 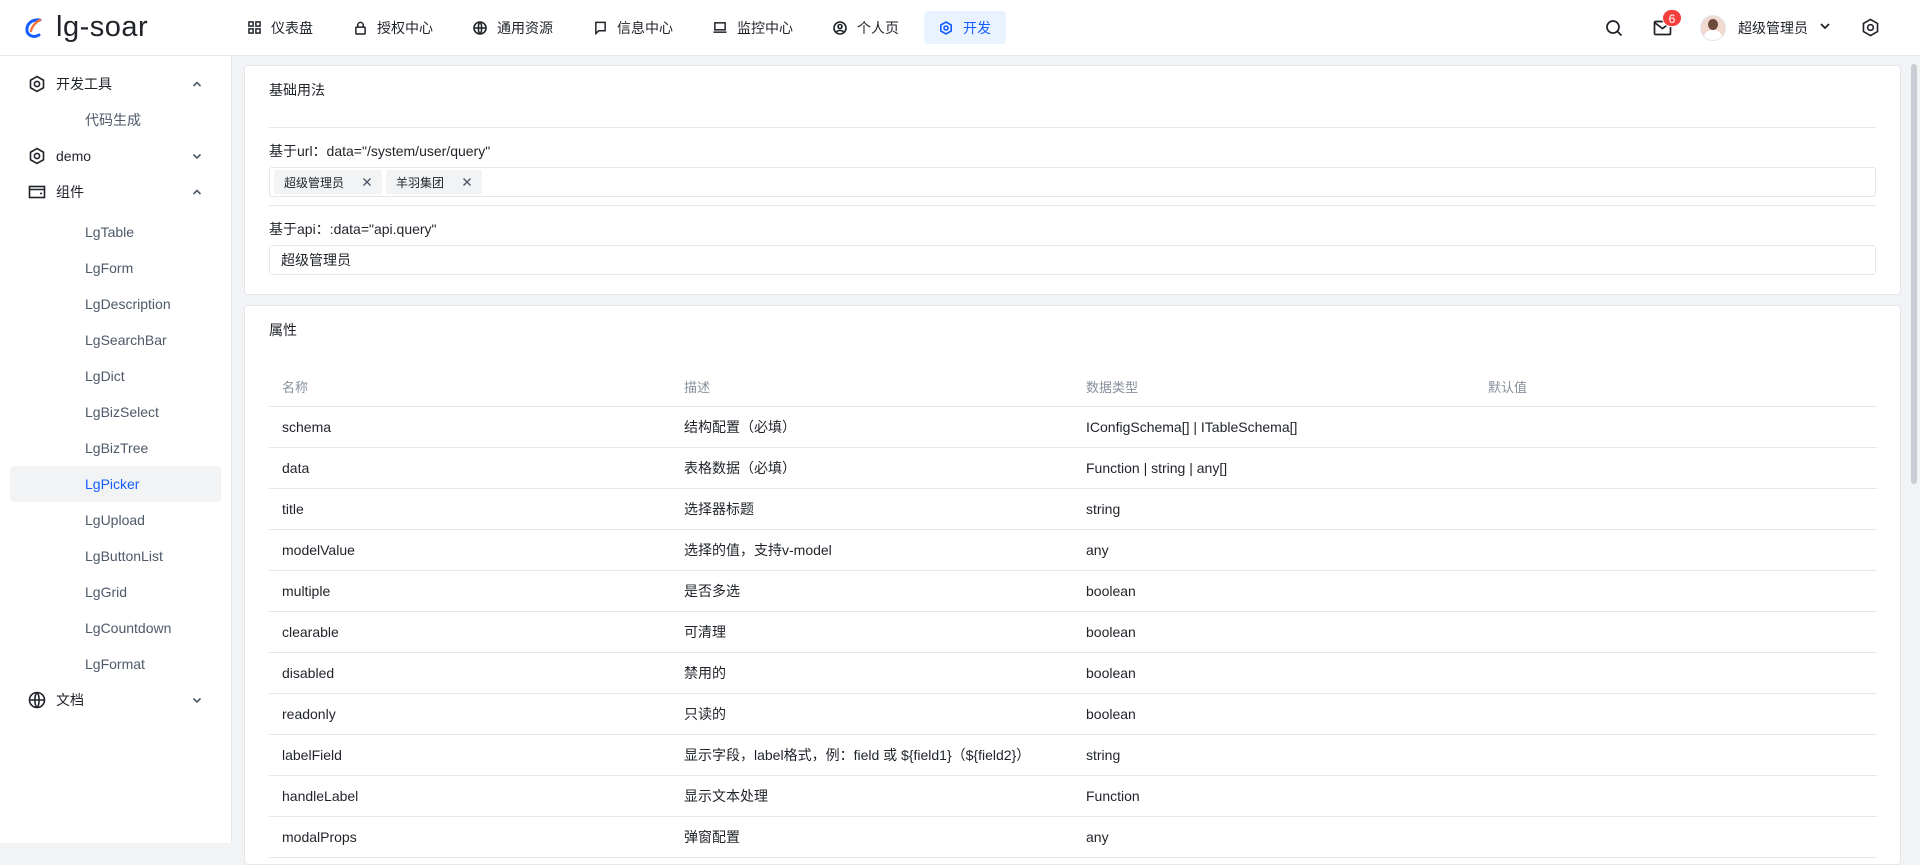 I want to click on nav-item-profile: 个人页, so click(x=866, y=27).